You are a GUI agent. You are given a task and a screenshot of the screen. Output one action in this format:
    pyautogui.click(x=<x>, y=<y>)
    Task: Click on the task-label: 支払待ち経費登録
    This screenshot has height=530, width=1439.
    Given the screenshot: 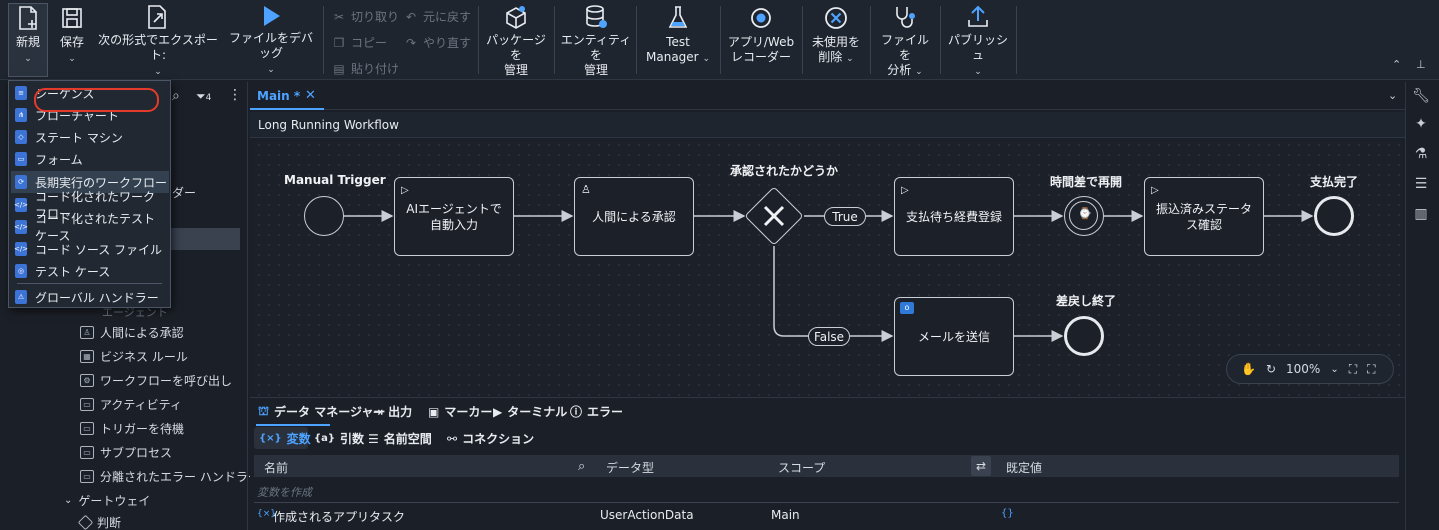 What is the action you would take?
    pyautogui.click(x=953, y=216)
    